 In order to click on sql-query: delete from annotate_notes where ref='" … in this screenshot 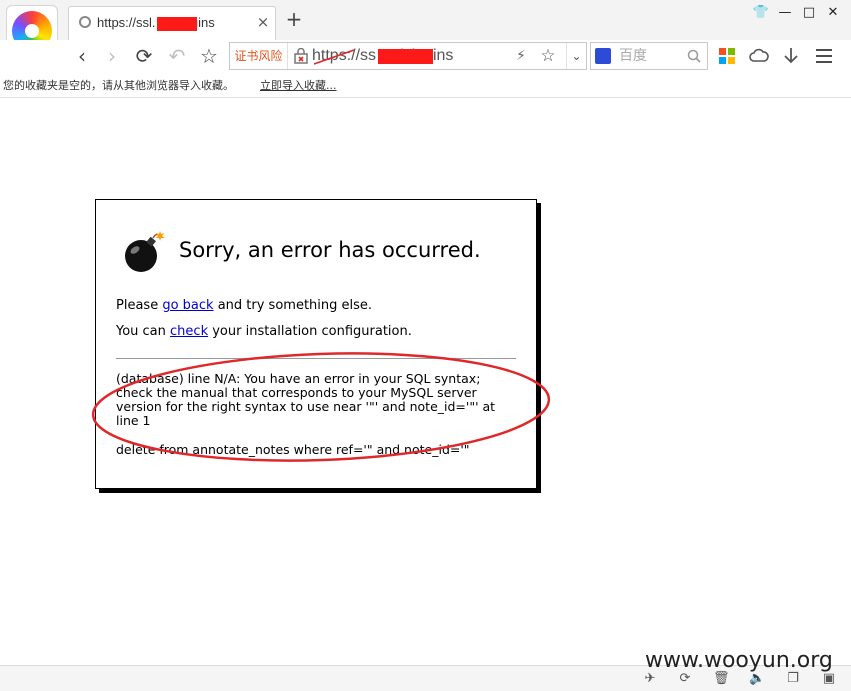, I will do `click(293, 449)`.